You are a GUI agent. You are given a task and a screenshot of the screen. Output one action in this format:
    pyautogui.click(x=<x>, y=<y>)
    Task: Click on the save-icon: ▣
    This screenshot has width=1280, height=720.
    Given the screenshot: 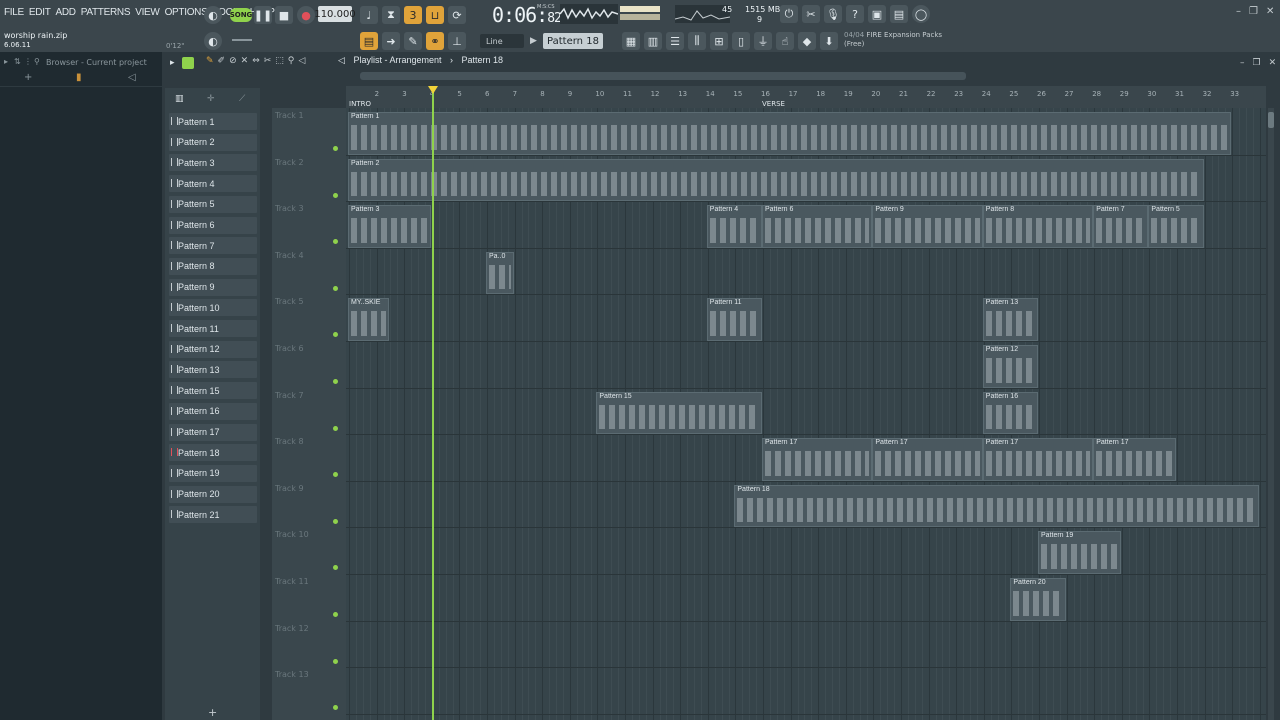 What is the action you would take?
    pyautogui.click(x=877, y=14)
    